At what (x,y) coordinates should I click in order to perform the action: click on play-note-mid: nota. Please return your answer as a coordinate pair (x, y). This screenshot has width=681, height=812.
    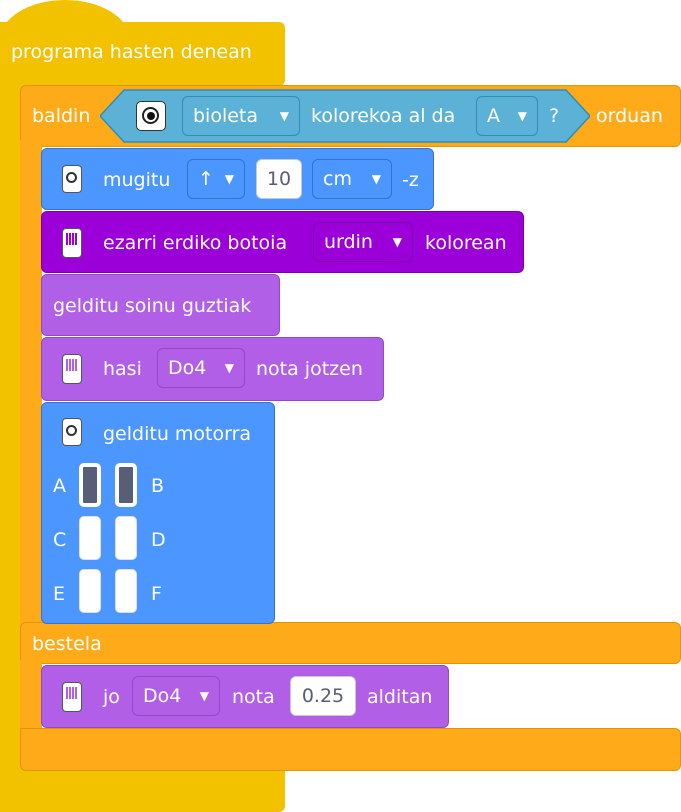
    Looking at the image, I should click on (253, 697).